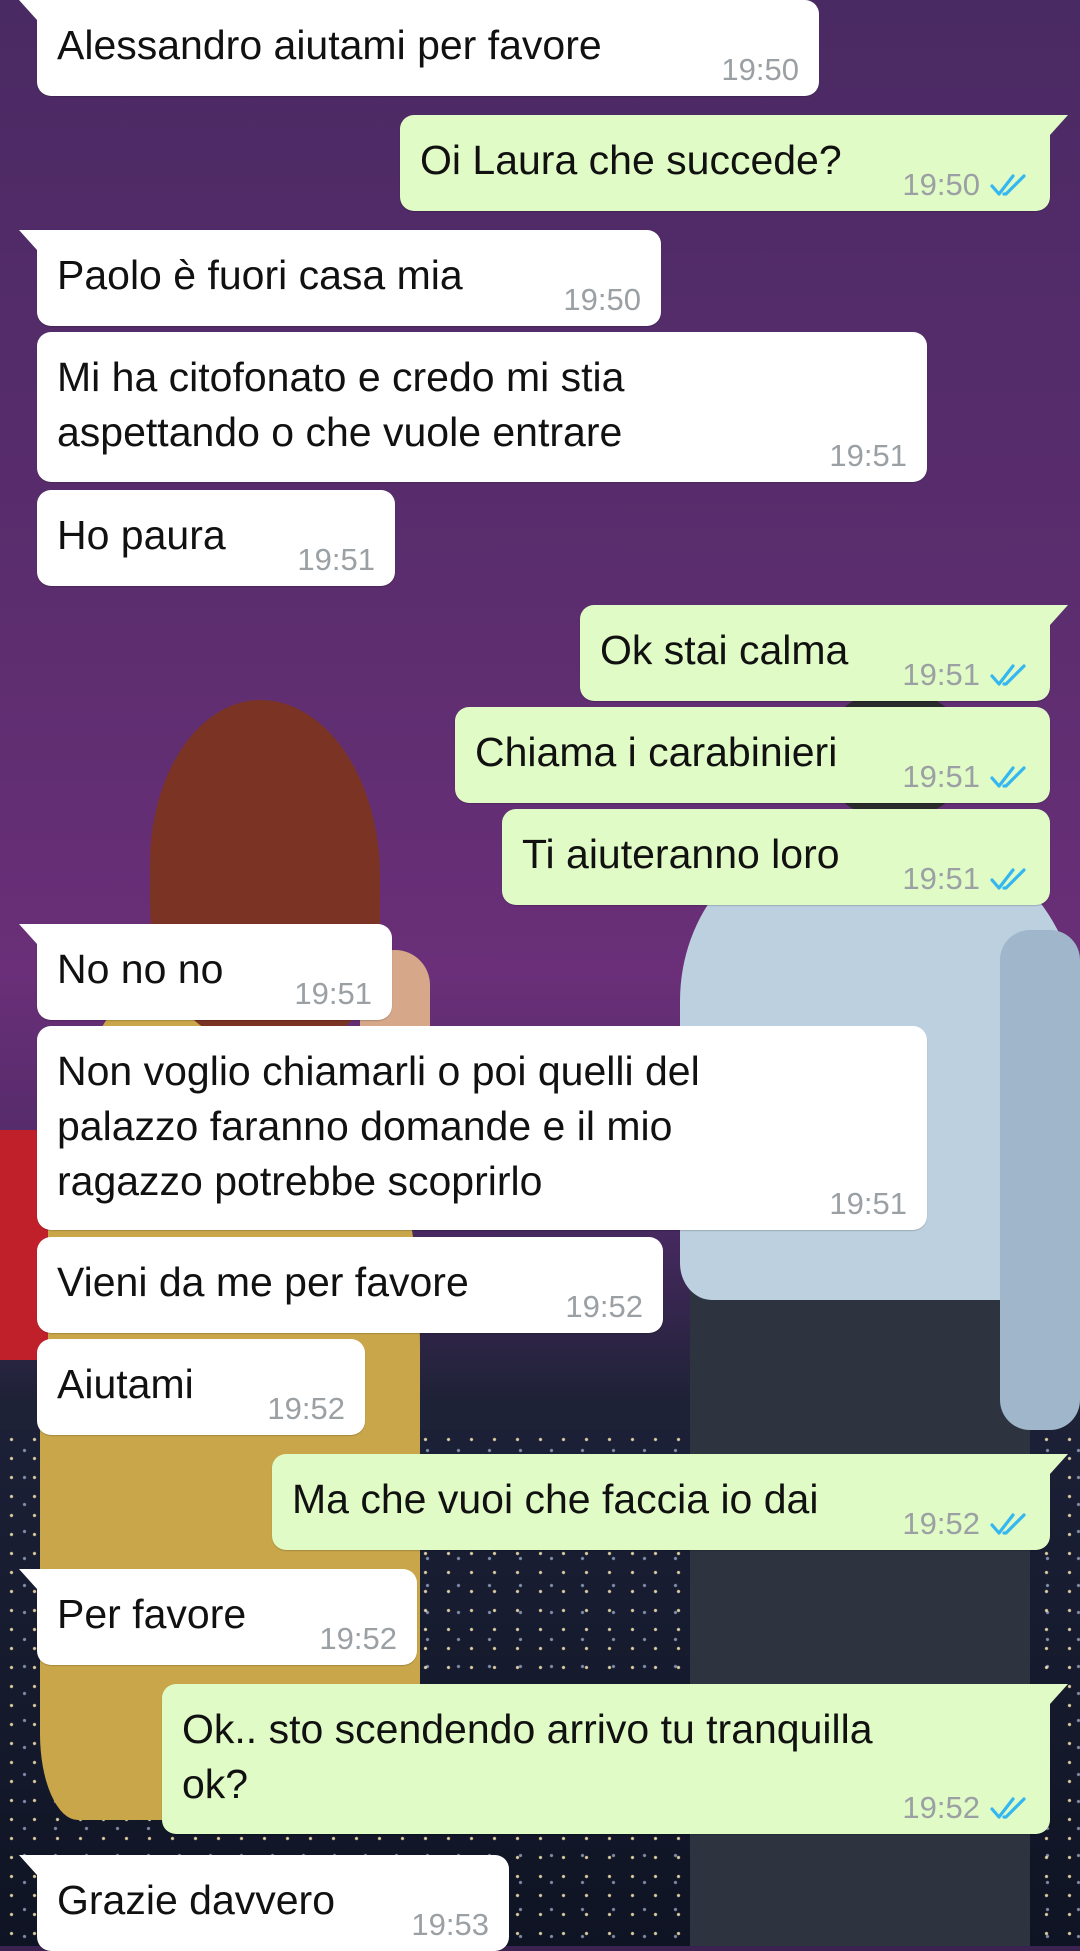 The height and width of the screenshot is (1951, 1080). I want to click on outgoing-message: Oi Laura che succede? 19:50, so click(734, 163).